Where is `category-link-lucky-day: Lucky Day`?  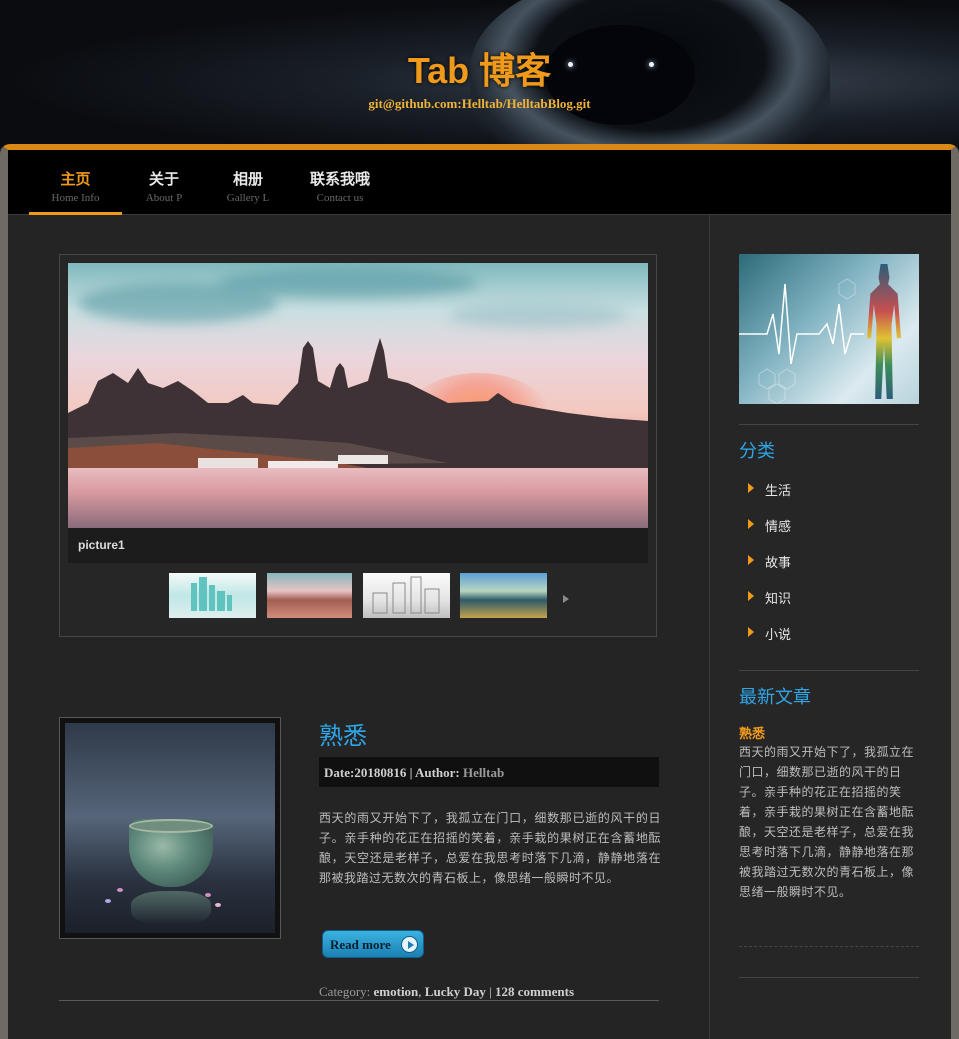
category-link-lucky-day: Lucky Day is located at coordinates (455, 991).